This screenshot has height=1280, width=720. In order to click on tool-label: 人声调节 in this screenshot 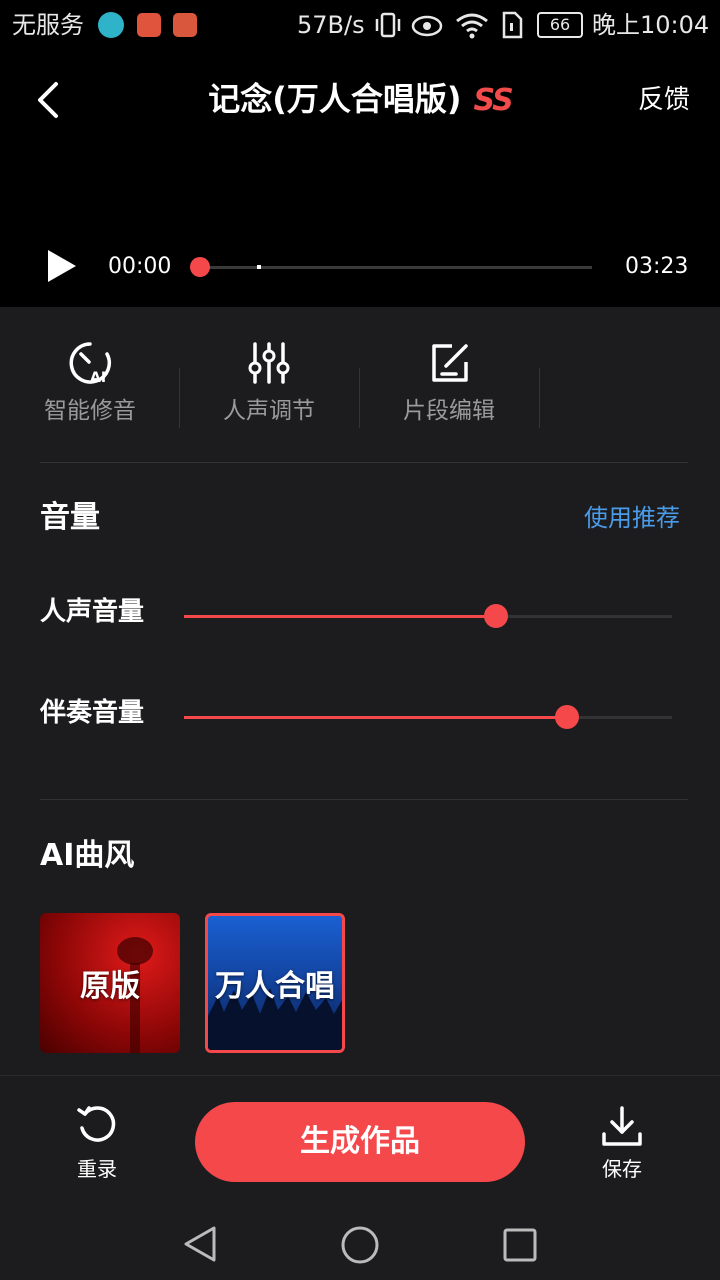, I will do `click(269, 411)`.